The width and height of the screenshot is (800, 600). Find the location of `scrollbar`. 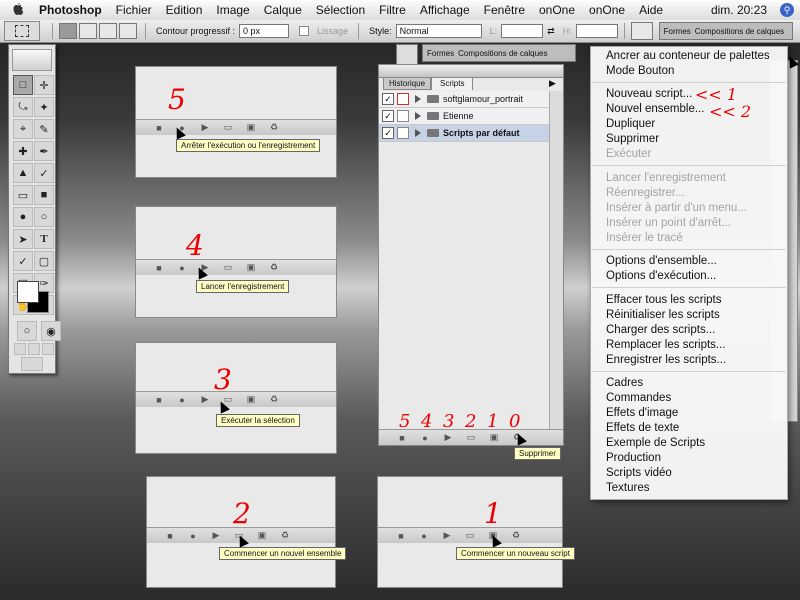

scrollbar is located at coordinates (556, 260).